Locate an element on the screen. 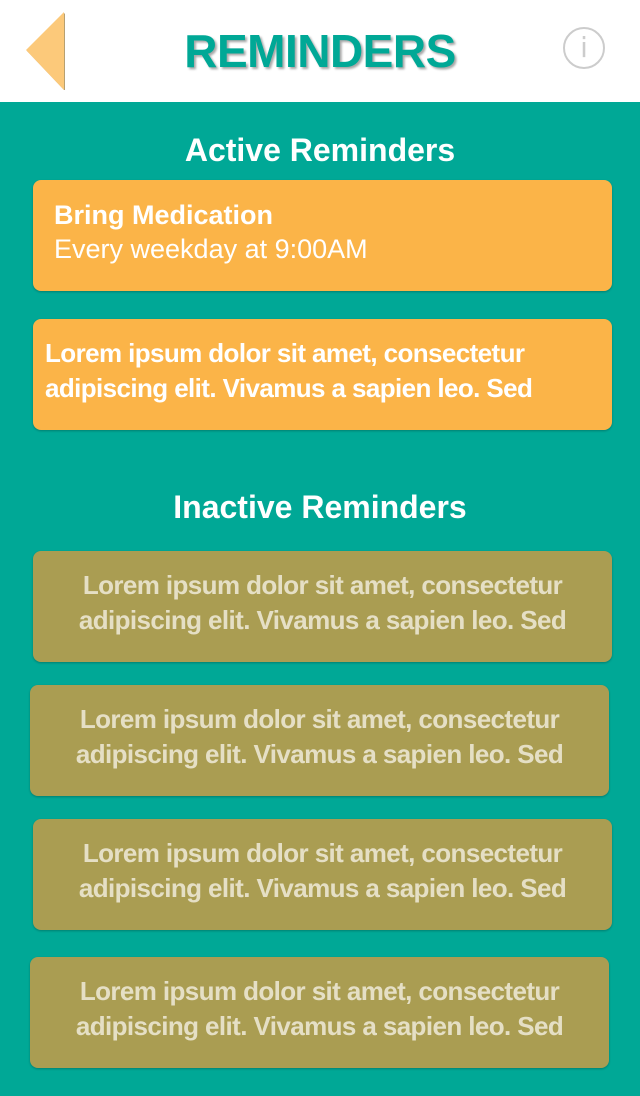 This screenshot has height=1096, width=640. inactive-reminders-heading: Inactive Reminders is located at coordinates (320, 507).